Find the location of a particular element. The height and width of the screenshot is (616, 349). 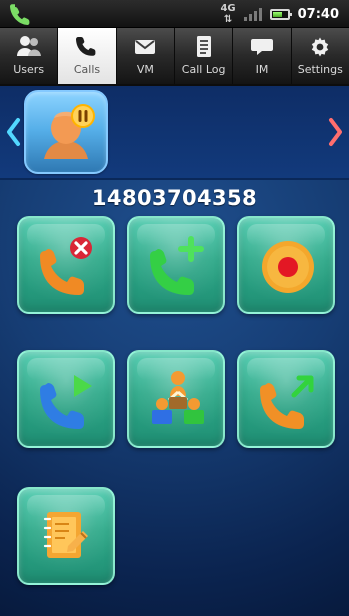

gear-icon is located at coordinates (320, 47).